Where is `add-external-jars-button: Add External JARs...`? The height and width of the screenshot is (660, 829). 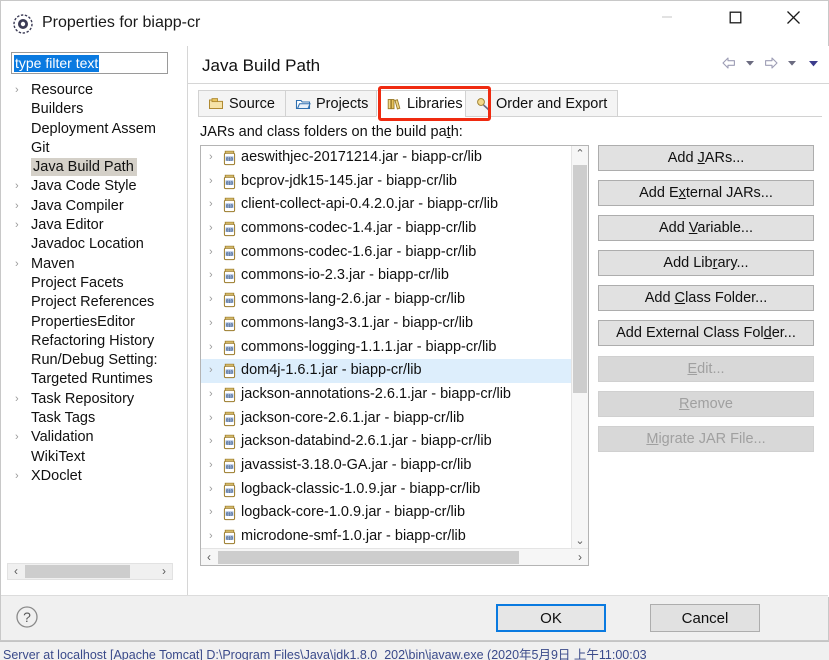
add-external-jars-button: Add External JARs... is located at coordinates (706, 193).